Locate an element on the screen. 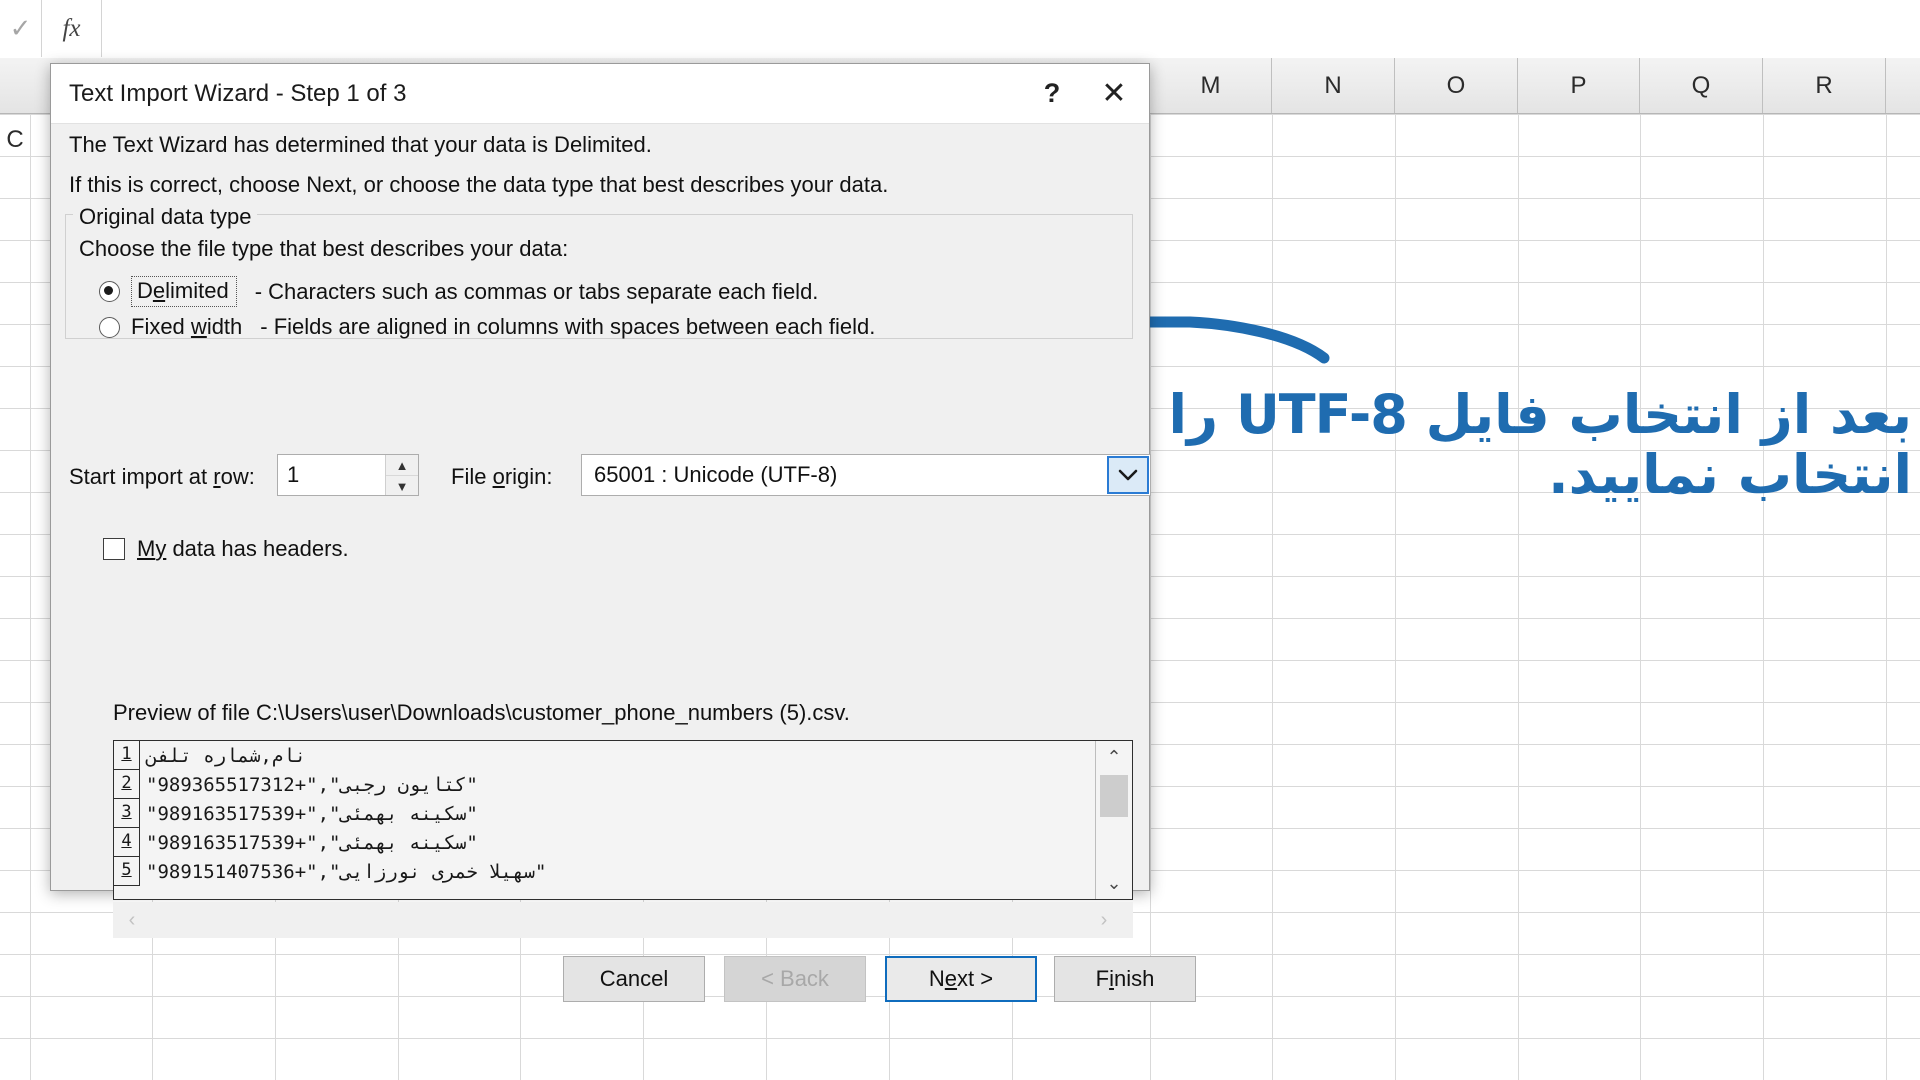  fx-icon: fx is located at coordinates (72, 28).